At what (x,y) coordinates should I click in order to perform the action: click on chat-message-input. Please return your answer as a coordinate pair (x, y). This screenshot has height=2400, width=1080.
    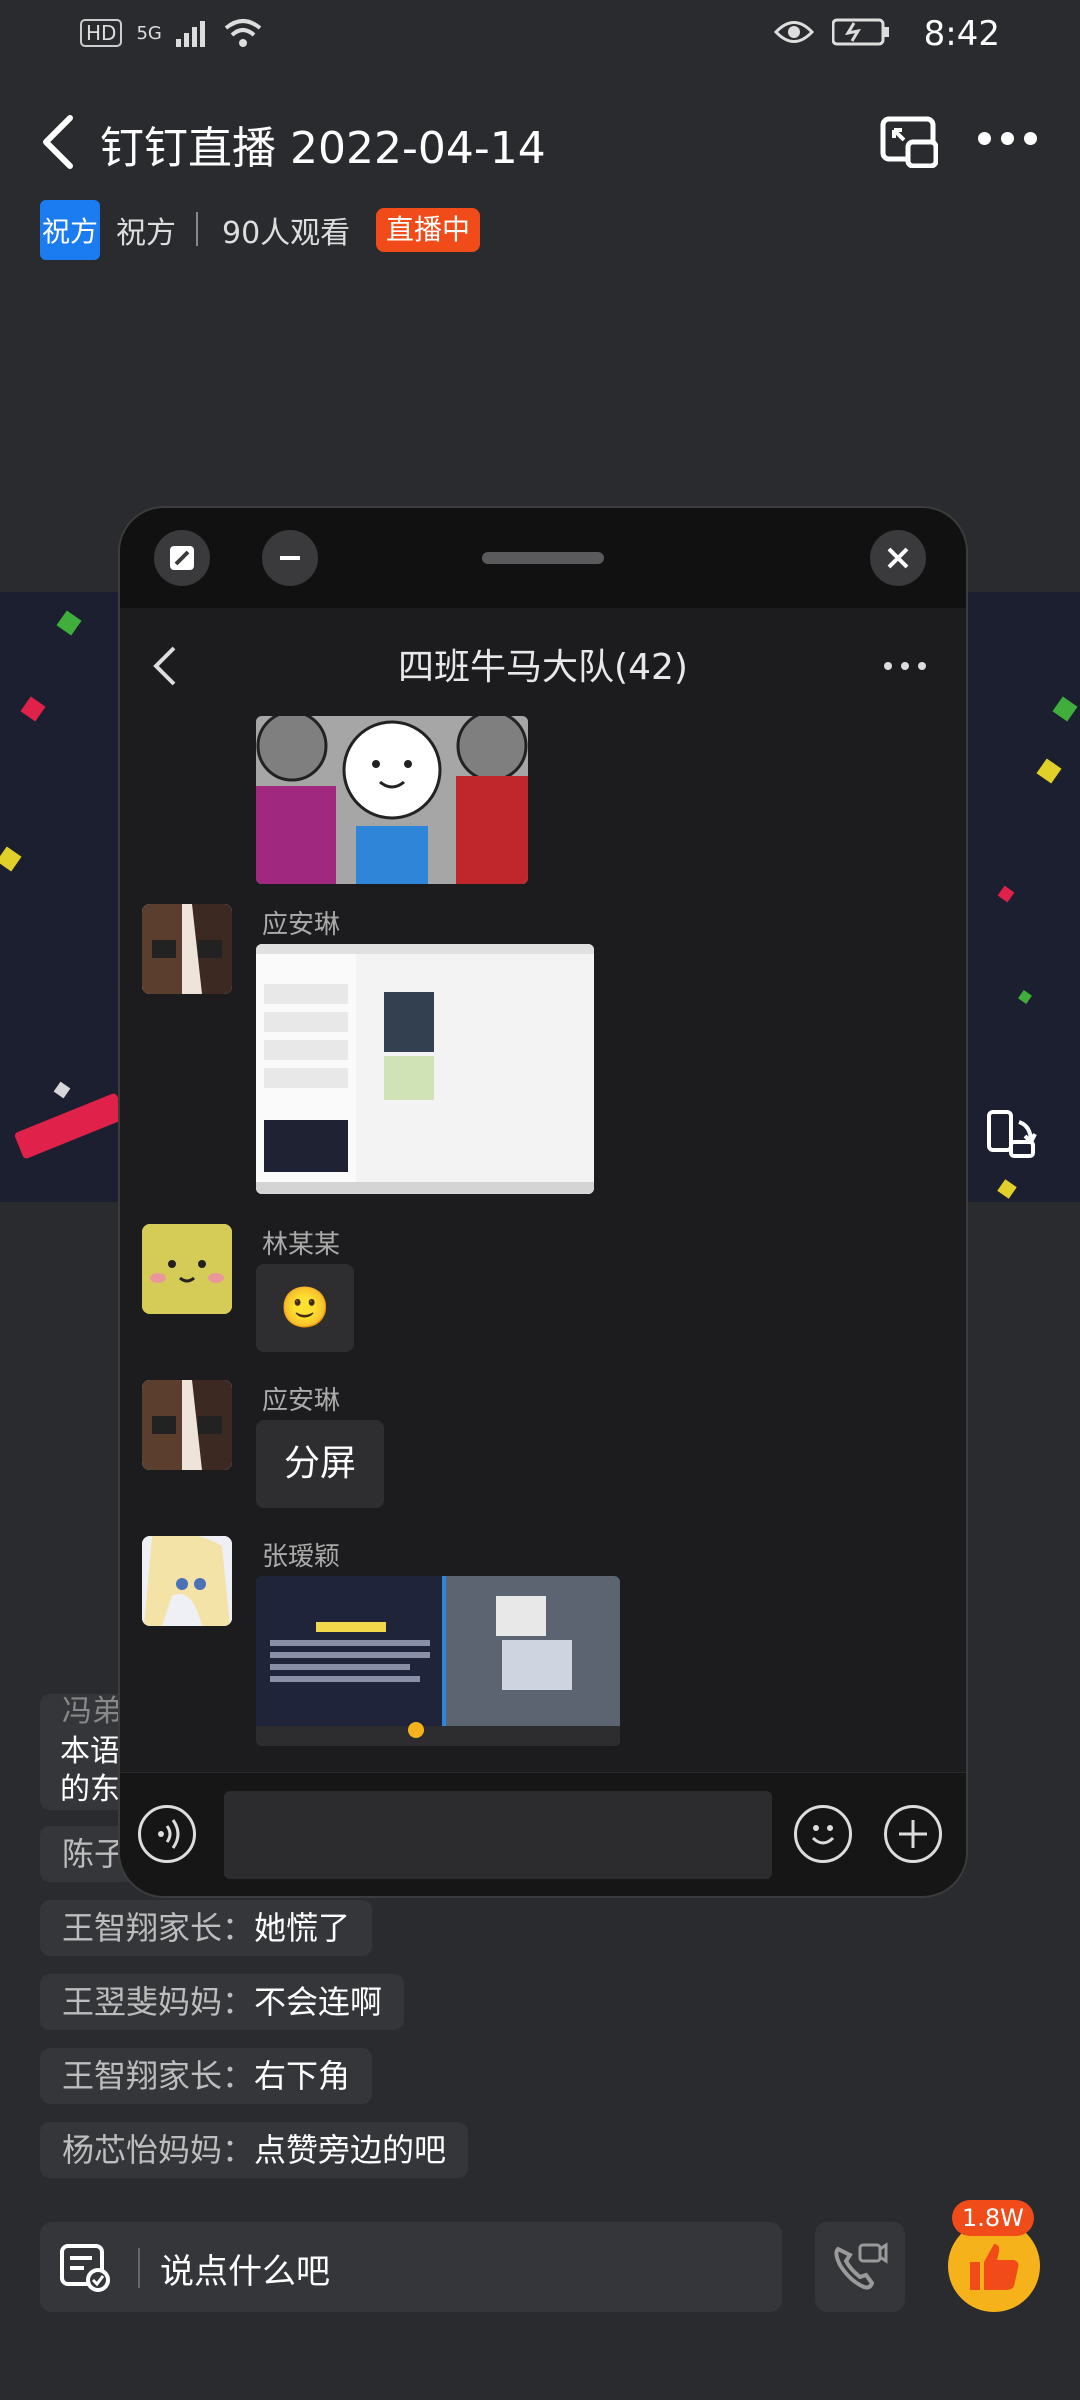
    Looking at the image, I should click on (498, 1835).